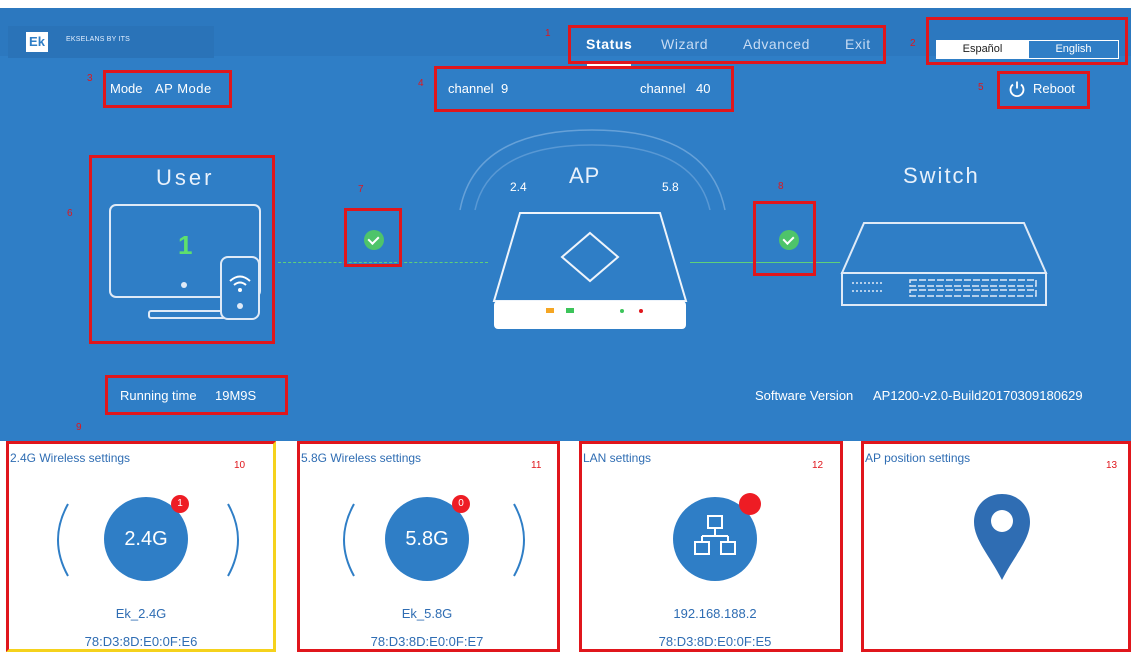  Describe the element at coordinates (944, 264) in the screenshot. I see `switch-icon` at that location.